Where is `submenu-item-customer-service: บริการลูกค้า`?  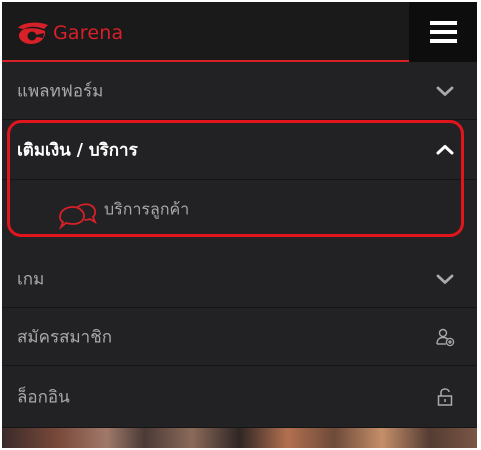
submenu-item-customer-service: บริการลูกค้า is located at coordinates (239, 210).